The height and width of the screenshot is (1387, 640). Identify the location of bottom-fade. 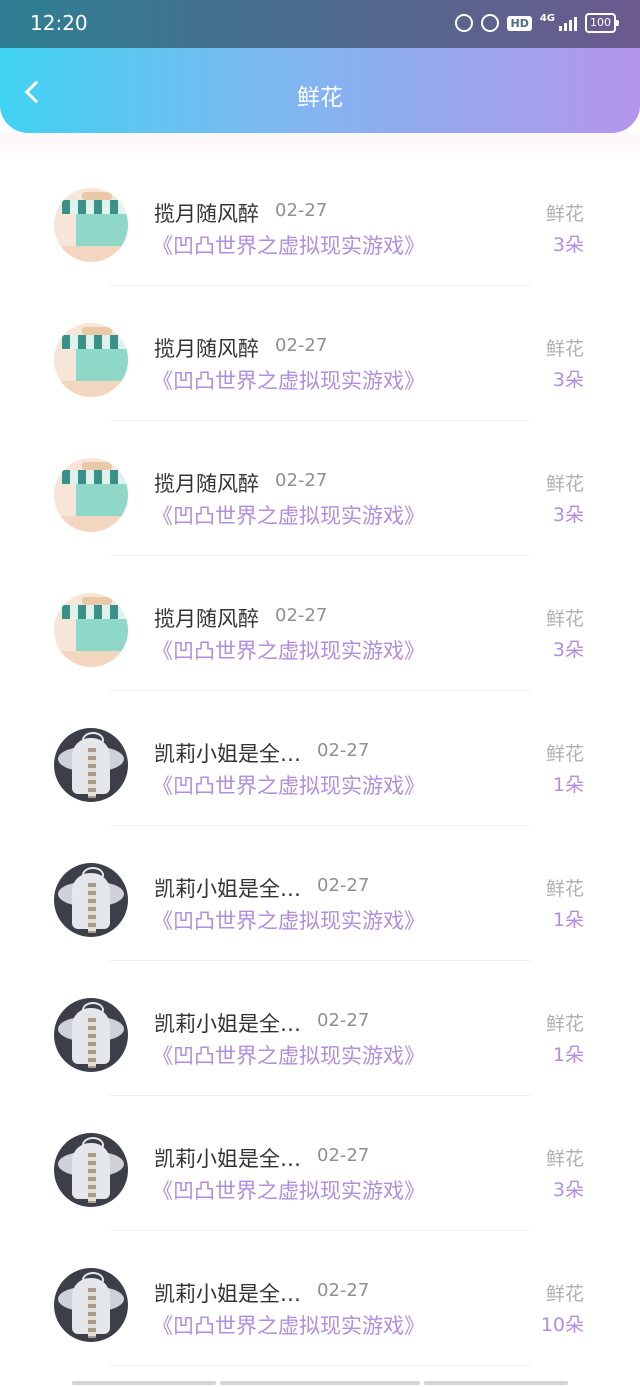
(320, 1384).